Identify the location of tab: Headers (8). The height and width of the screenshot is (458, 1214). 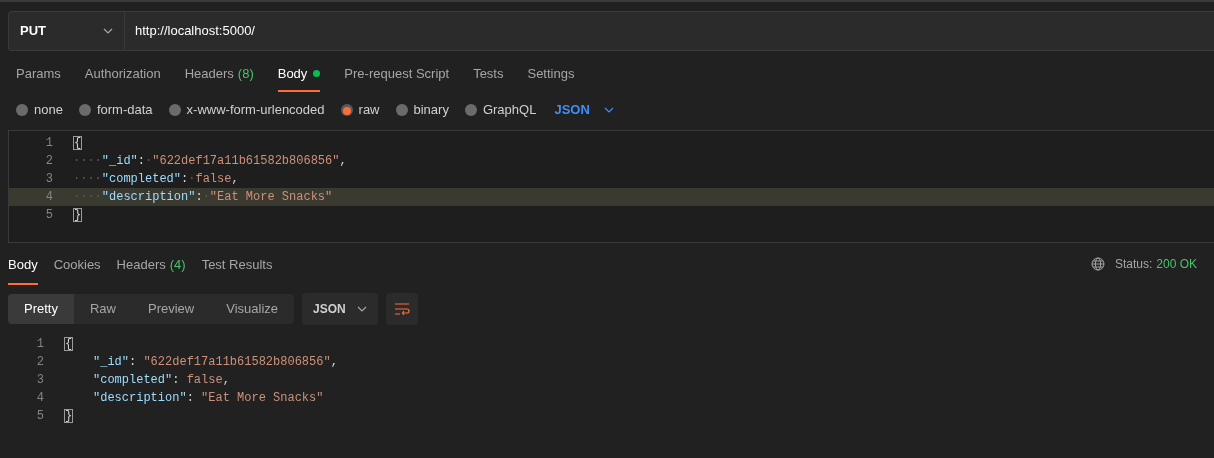
(219, 78).